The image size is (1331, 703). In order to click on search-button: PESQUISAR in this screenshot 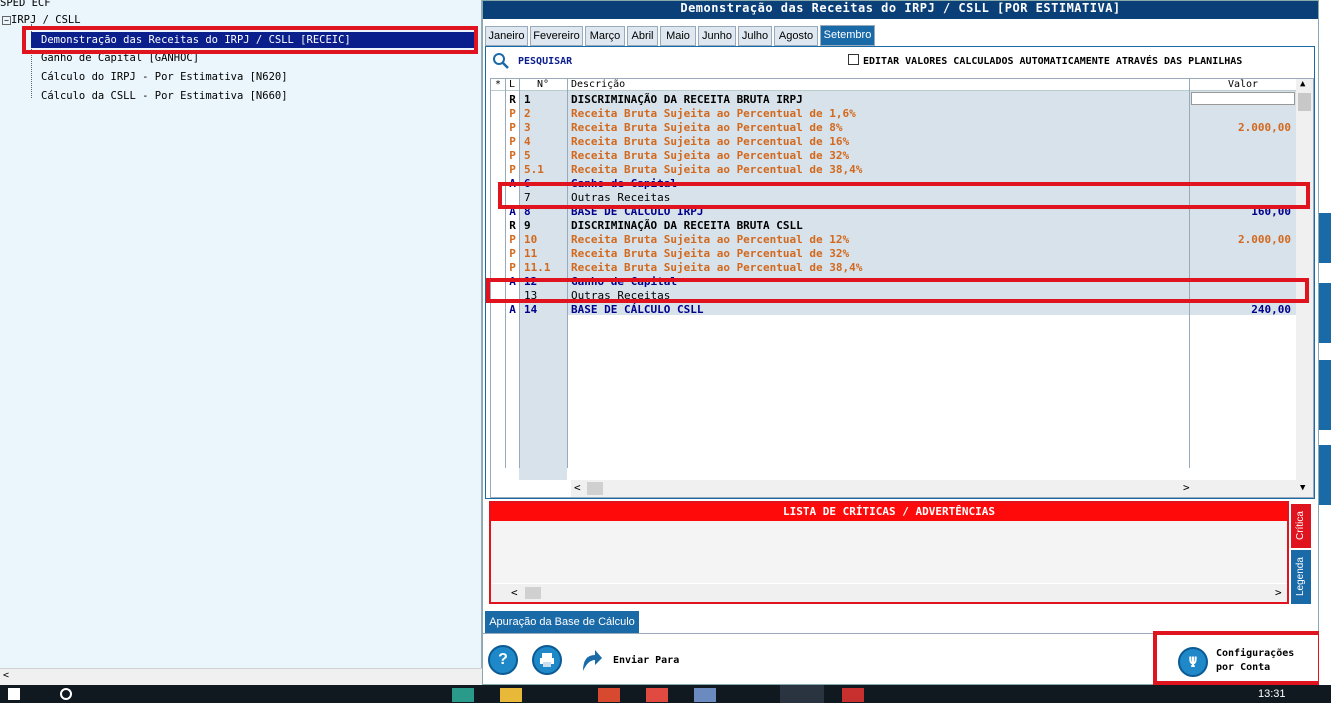, I will do `click(545, 61)`.